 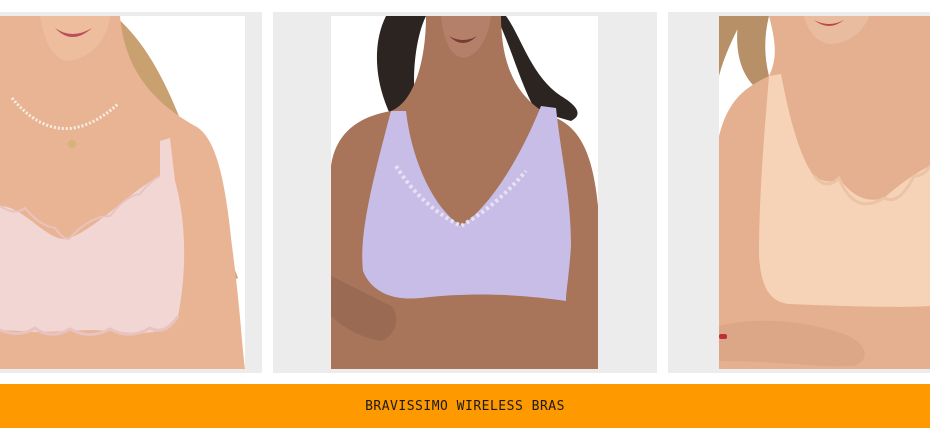 I want to click on pendant, so click(x=72, y=144).